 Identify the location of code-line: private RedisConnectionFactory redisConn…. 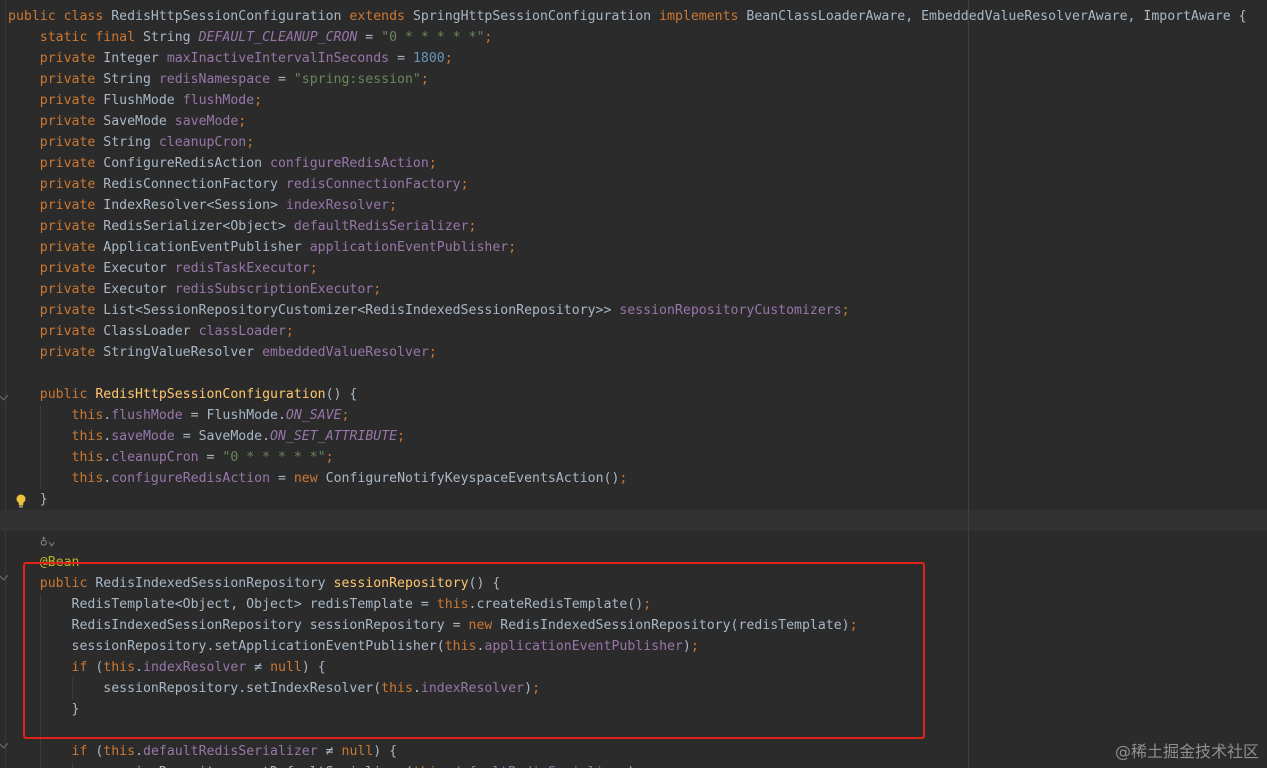
(623, 184).